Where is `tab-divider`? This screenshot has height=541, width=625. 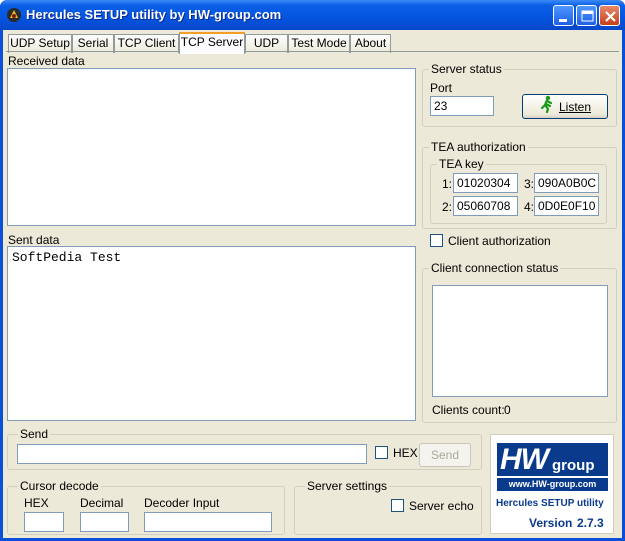
tab-divider is located at coordinates (312, 51).